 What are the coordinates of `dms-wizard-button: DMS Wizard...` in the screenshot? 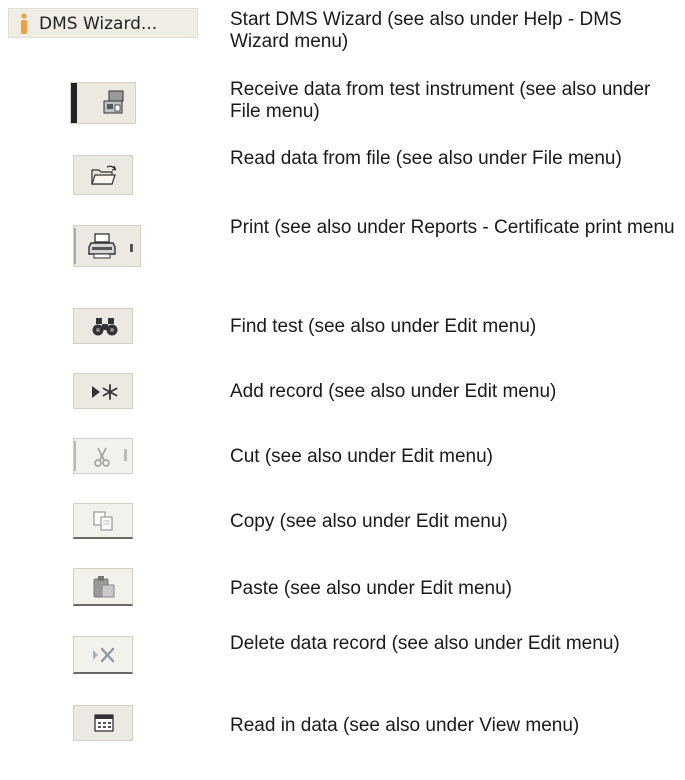 It's located at (103, 23).